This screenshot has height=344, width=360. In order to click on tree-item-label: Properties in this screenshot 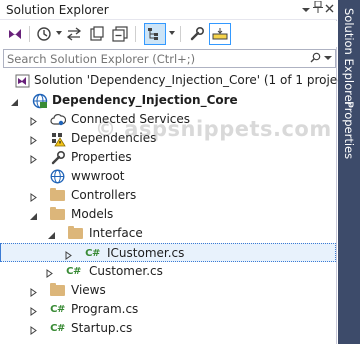, I will do `click(101, 157)`.